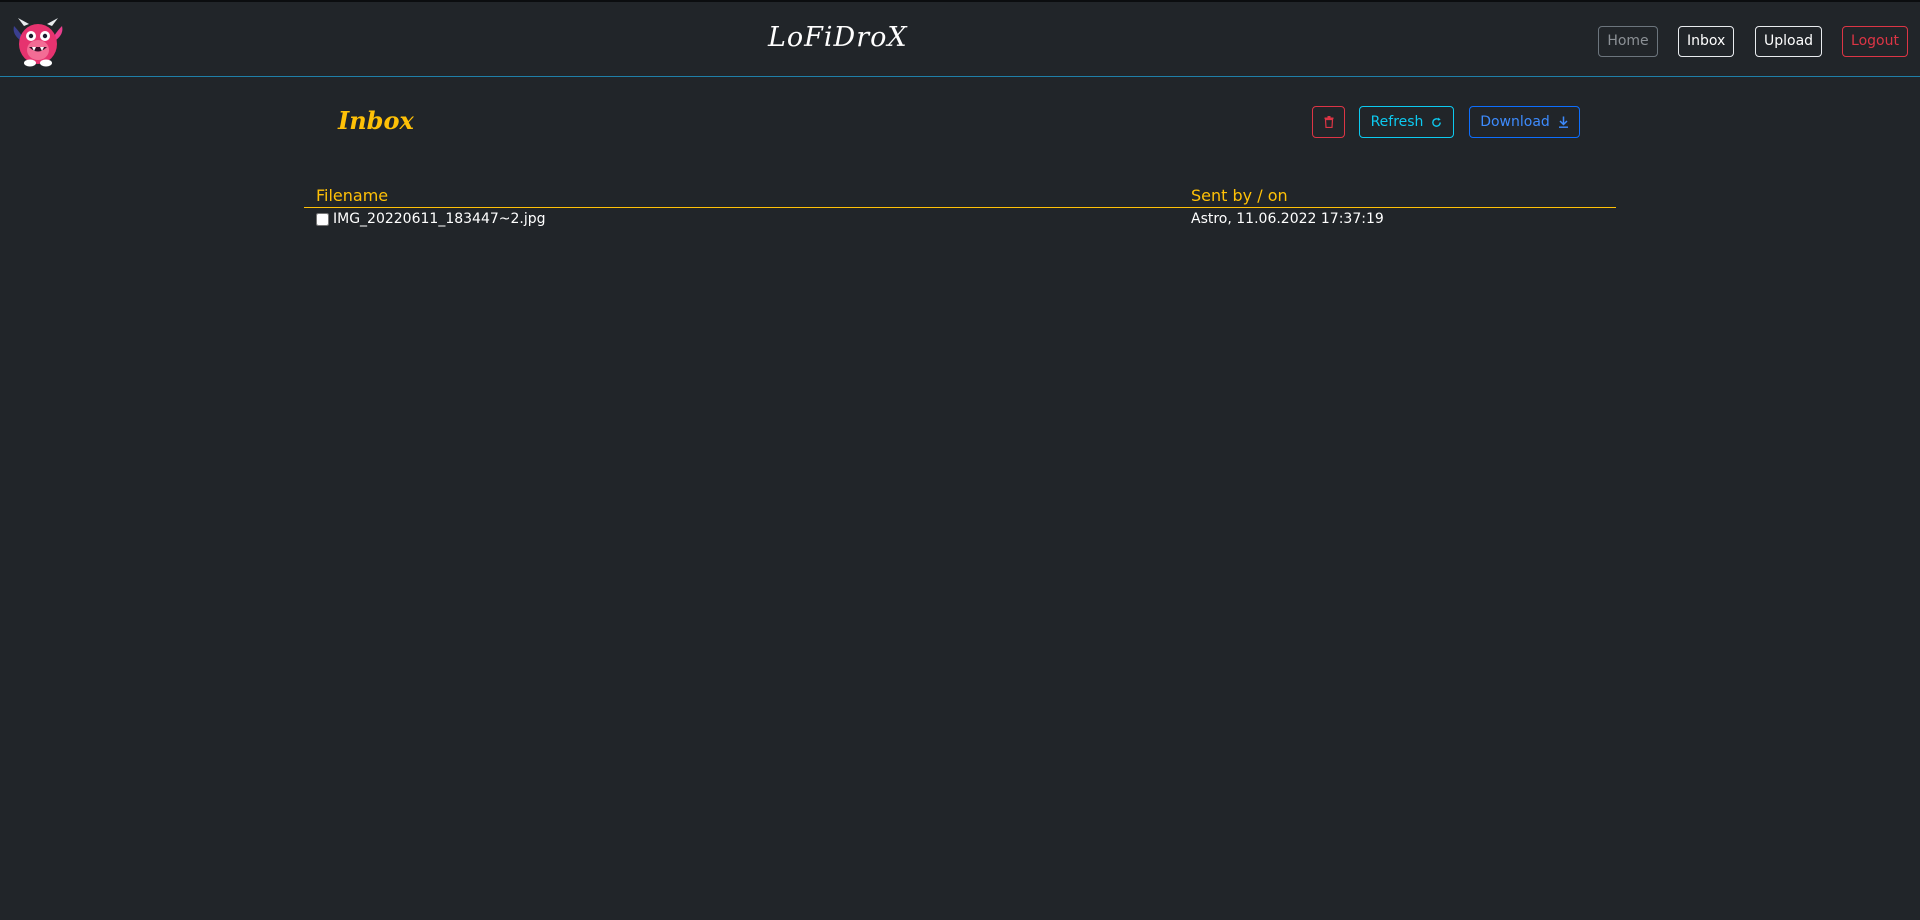 The width and height of the screenshot is (1920, 920). Describe the element at coordinates (439, 219) in the screenshot. I see `filename-text: IMG_20220611_183447~2.jpg` at that location.